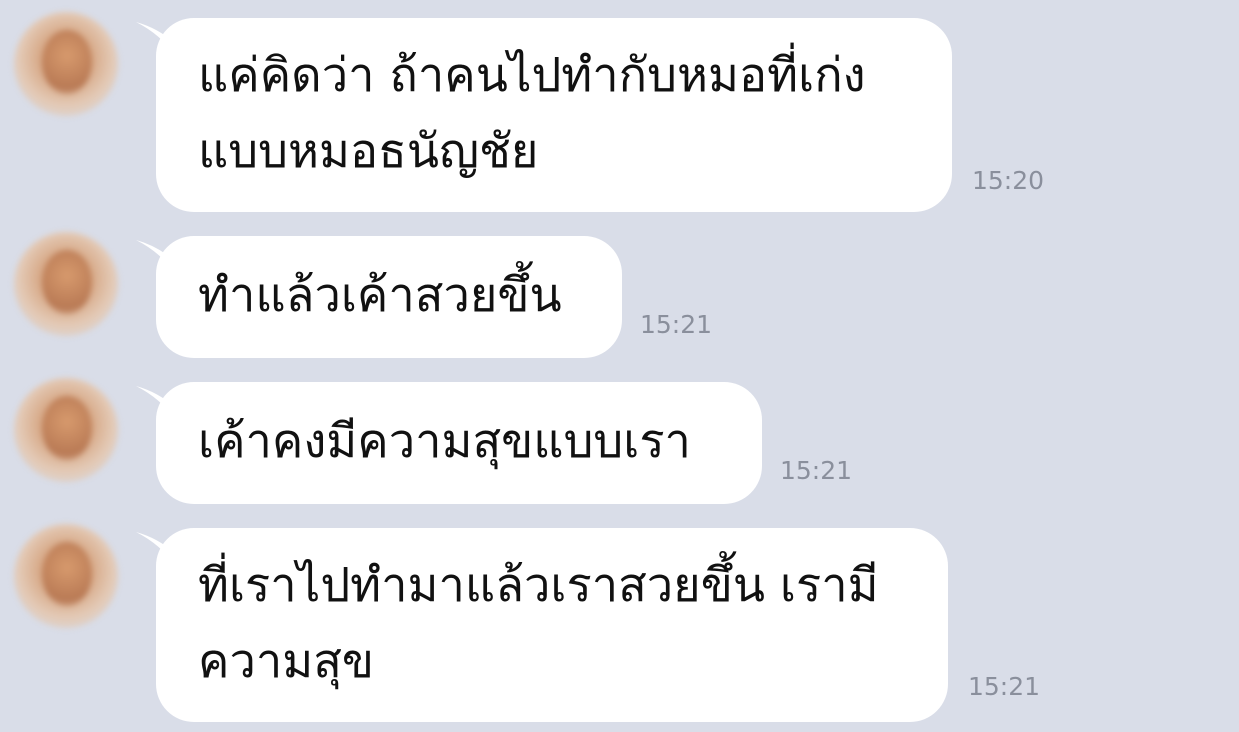 The image size is (1239, 732). Describe the element at coordinates (538, 585) in the screenshot. I see `message-text-line: ที่เราไปทำมาแล้วเราสวยขึ้น เรามี` at that location.